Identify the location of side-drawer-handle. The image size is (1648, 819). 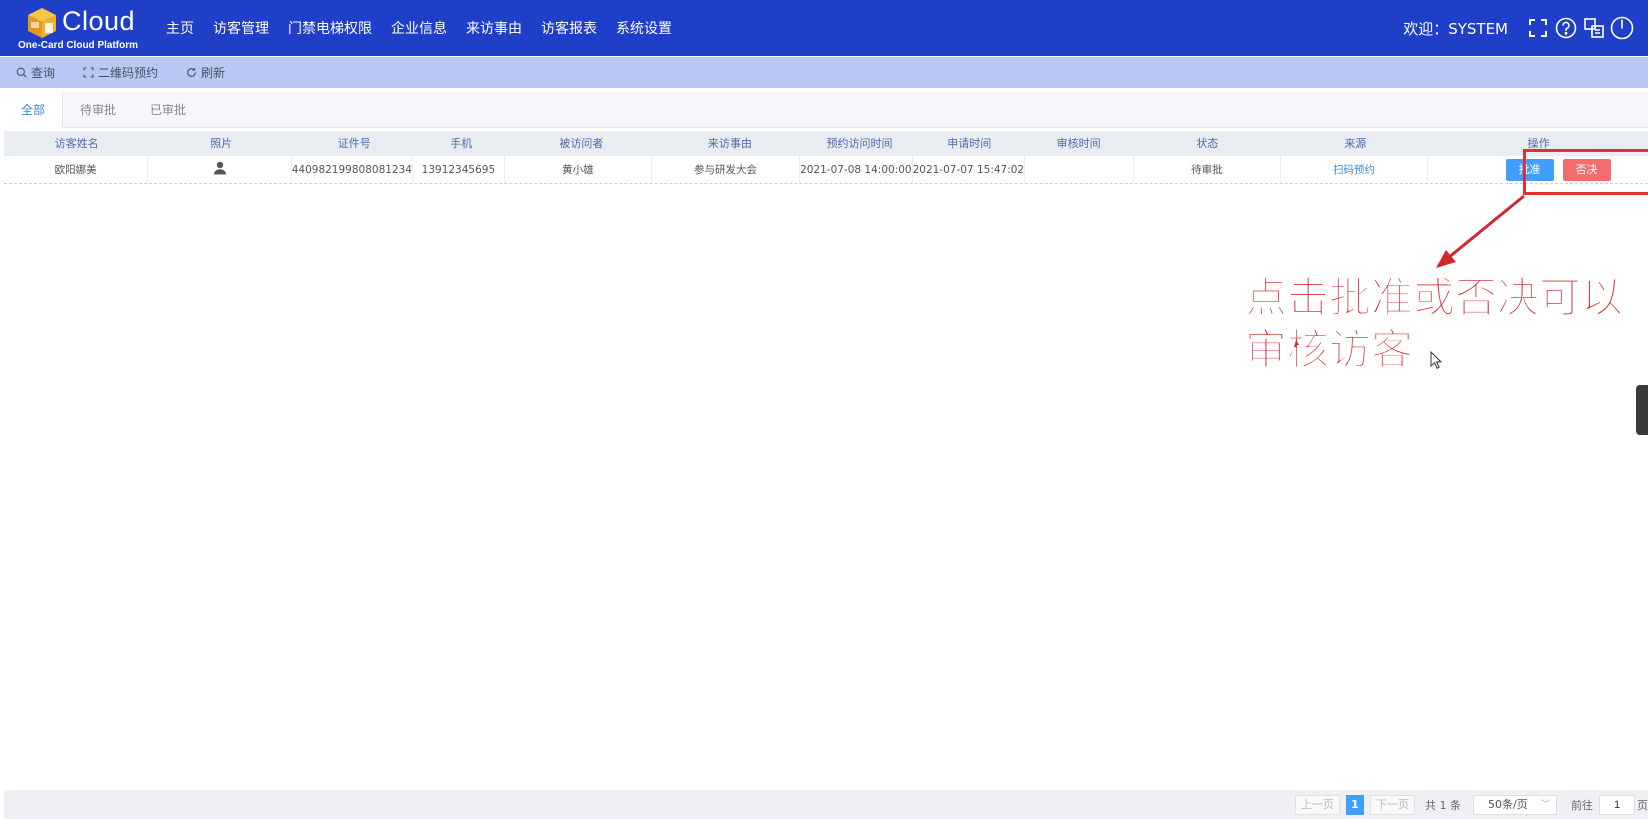
(1642, 410).